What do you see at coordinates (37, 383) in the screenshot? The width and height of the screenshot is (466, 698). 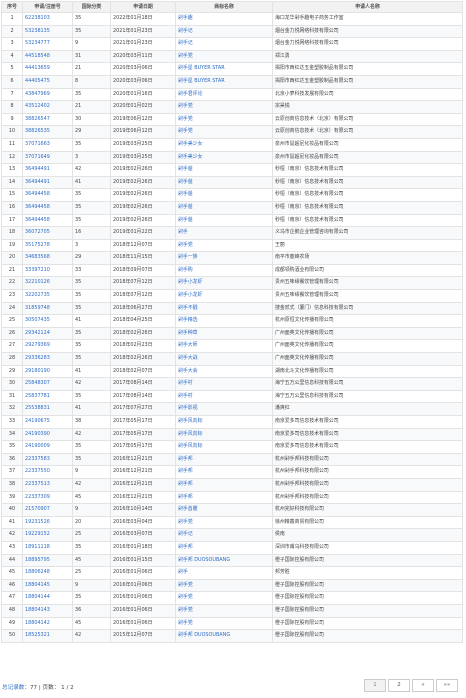 I see `registration-number-link: 25848307` at bounding box center [37, 383].